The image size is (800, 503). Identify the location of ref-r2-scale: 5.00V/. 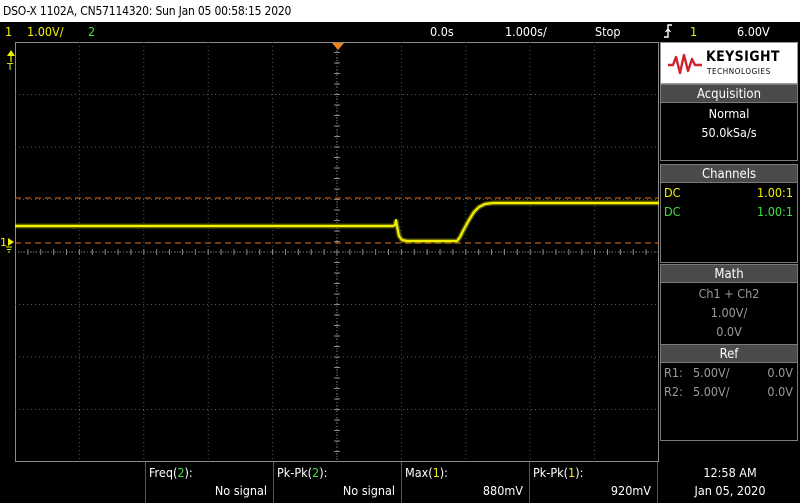
(711, 391).